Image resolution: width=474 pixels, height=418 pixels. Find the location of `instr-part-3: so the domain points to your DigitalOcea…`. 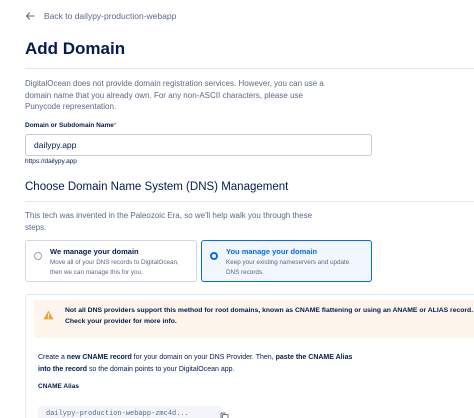

instr-part-3: so the domain points to your DigitalOcea… is located at coordinates (161, 369).